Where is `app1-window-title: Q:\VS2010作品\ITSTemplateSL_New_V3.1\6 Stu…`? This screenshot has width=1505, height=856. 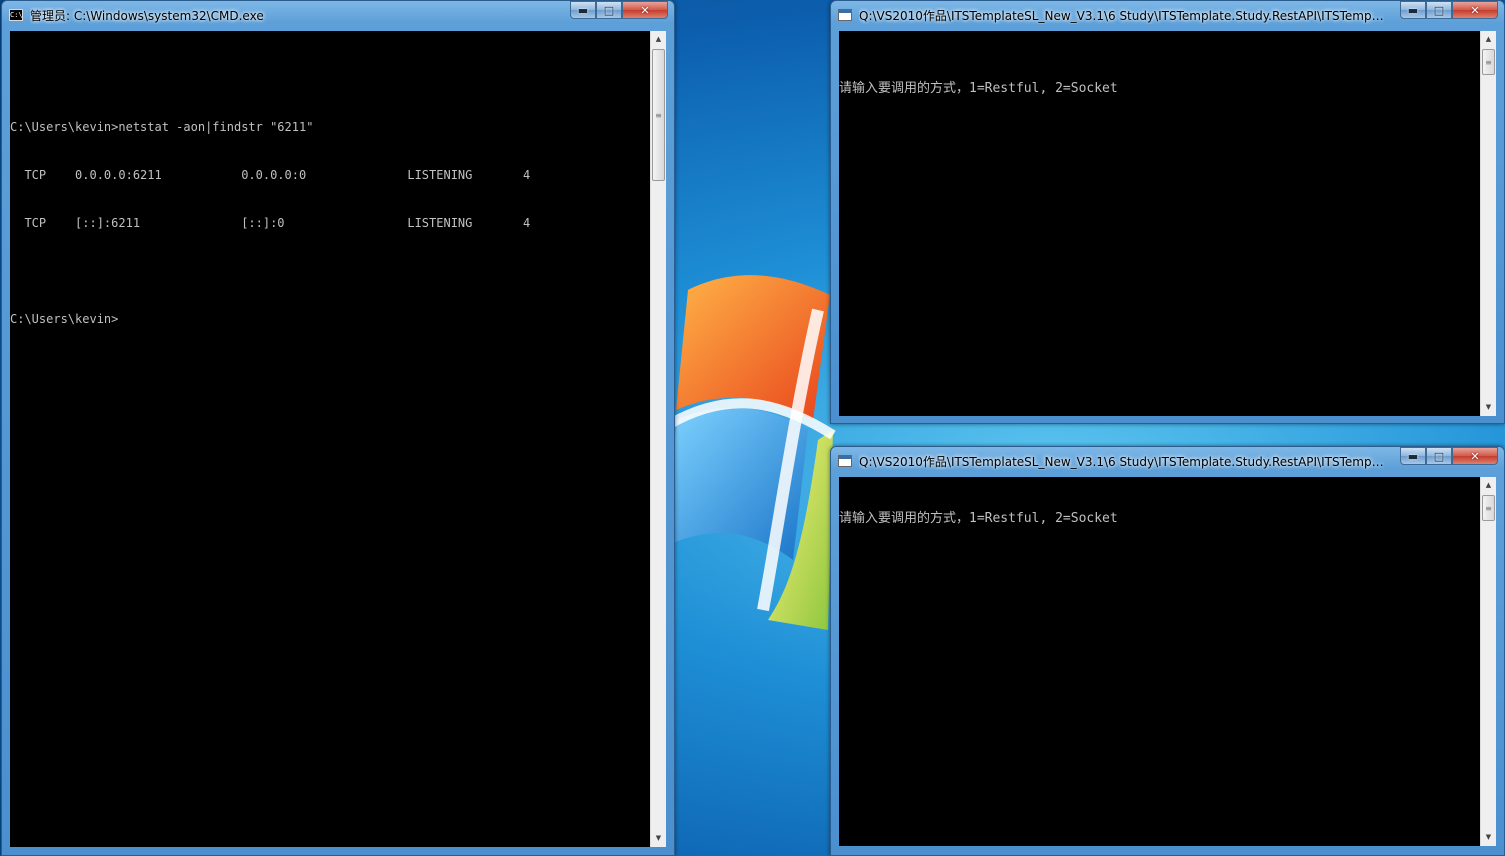 app1-window-title: Q:\VS2010作品\ITSTemplateSL_New_V3.1\6 Stu… is located at coordinates (1121, 16).